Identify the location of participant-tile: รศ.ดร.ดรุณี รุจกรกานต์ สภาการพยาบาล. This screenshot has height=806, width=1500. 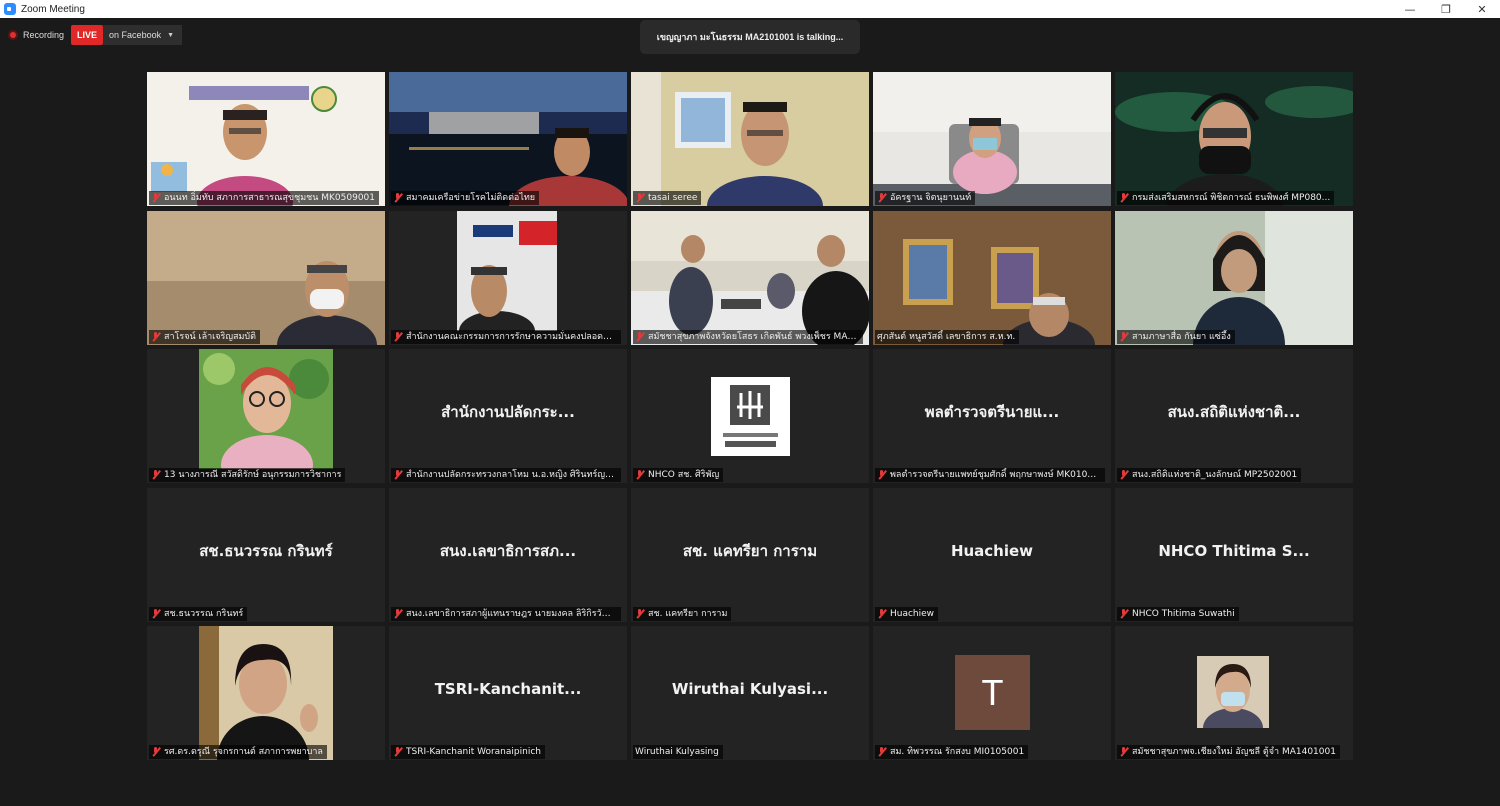
(266, 693).